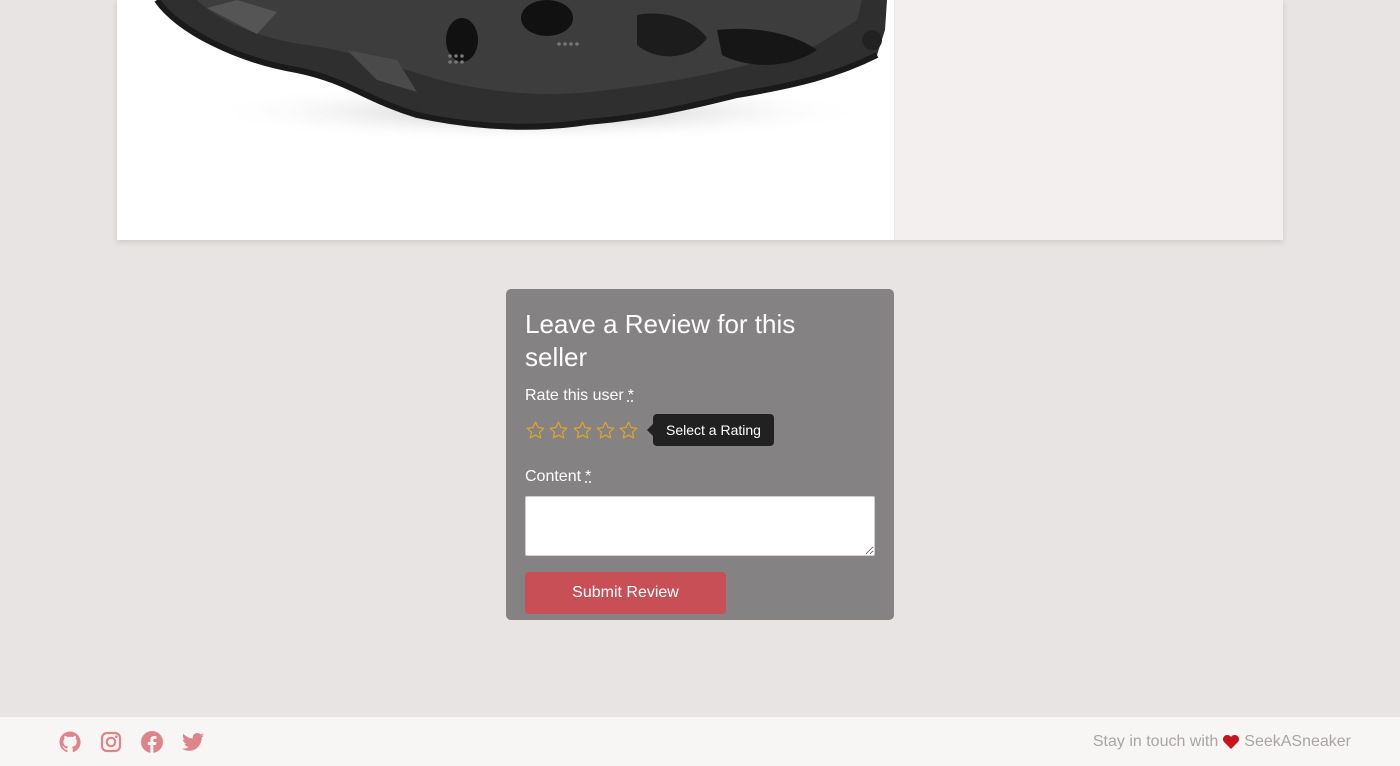  I want to click on star-rating: Select a Rating, so click(700, 430).